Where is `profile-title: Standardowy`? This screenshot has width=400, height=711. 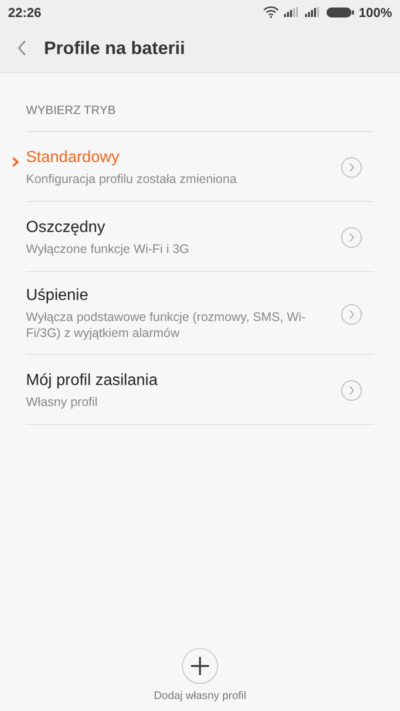
profile-title: Standardowy is located at coordinates (73, 157).